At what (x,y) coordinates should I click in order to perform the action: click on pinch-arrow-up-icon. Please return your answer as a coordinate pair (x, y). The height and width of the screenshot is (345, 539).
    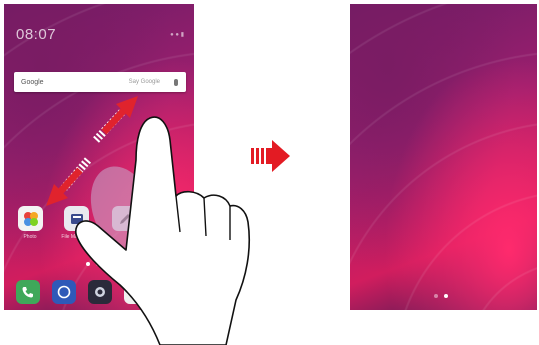
    Looking at the image, I should click on (115, 119).